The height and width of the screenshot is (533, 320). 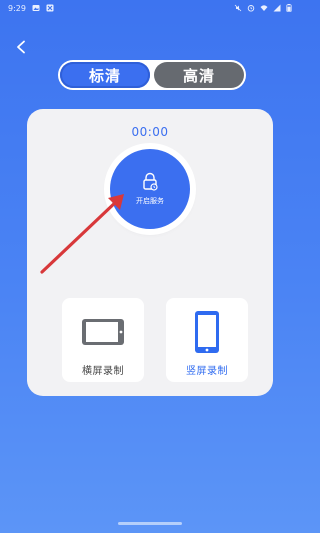 What do you see at coordinates (238, 8) in the screenshot?
I see `mute-icon` at bounding box center [238, 8].